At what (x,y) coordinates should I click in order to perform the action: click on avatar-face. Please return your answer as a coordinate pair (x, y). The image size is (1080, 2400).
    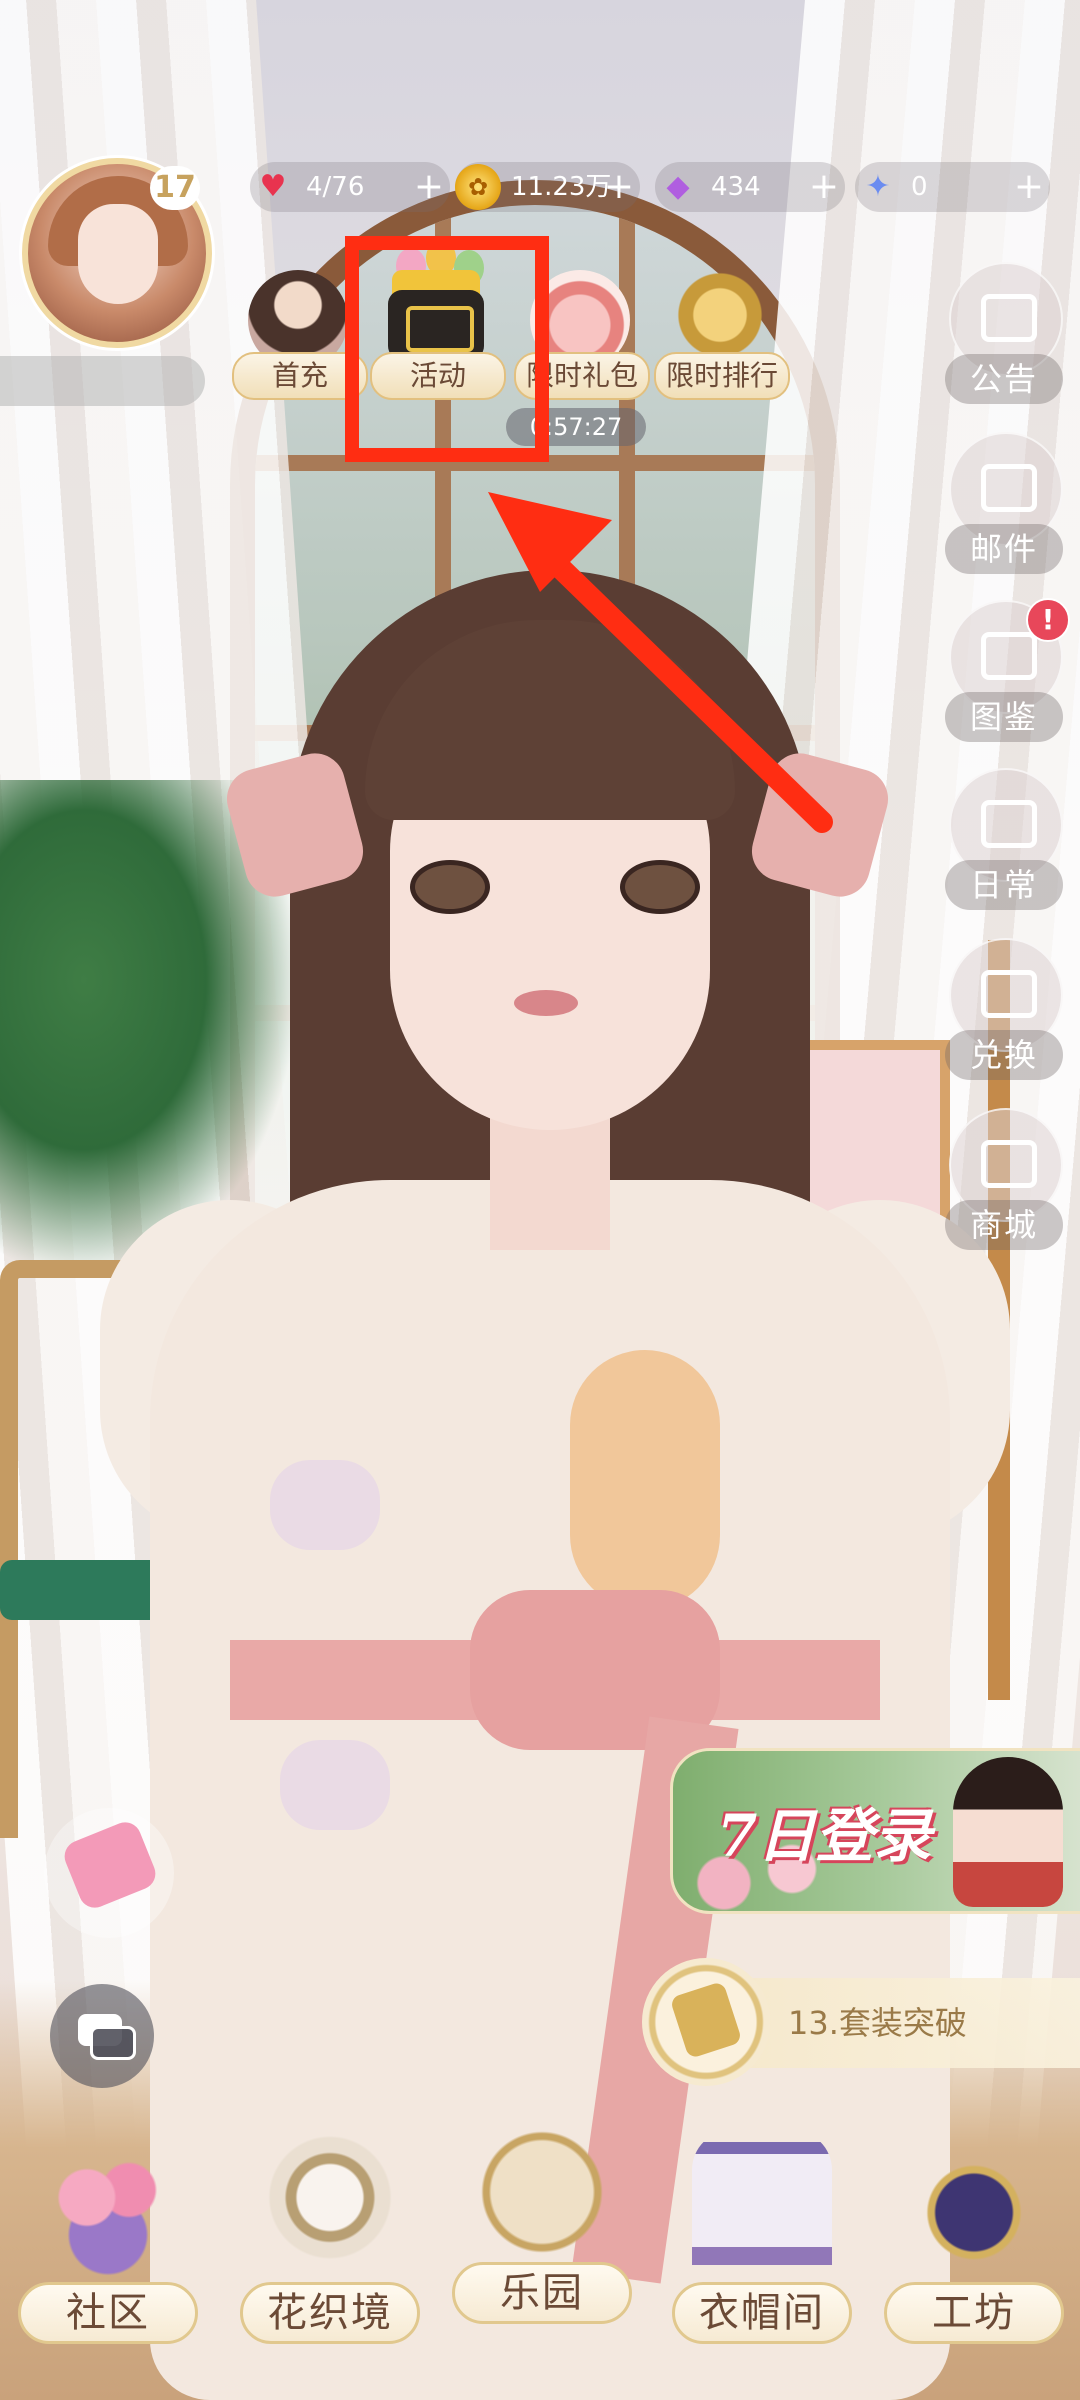
    Looking at the image, I should click on (118, 254).